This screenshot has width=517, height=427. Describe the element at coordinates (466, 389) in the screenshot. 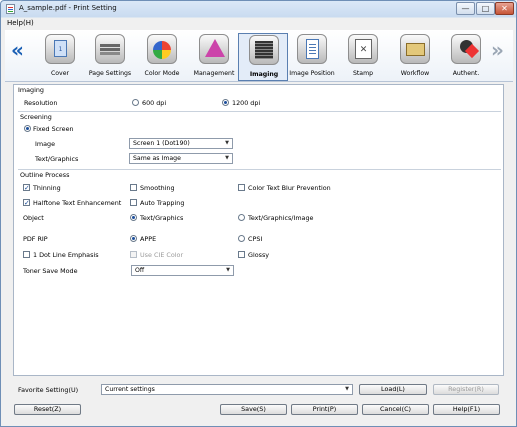

I see `register-button: Register(R)` at that location.